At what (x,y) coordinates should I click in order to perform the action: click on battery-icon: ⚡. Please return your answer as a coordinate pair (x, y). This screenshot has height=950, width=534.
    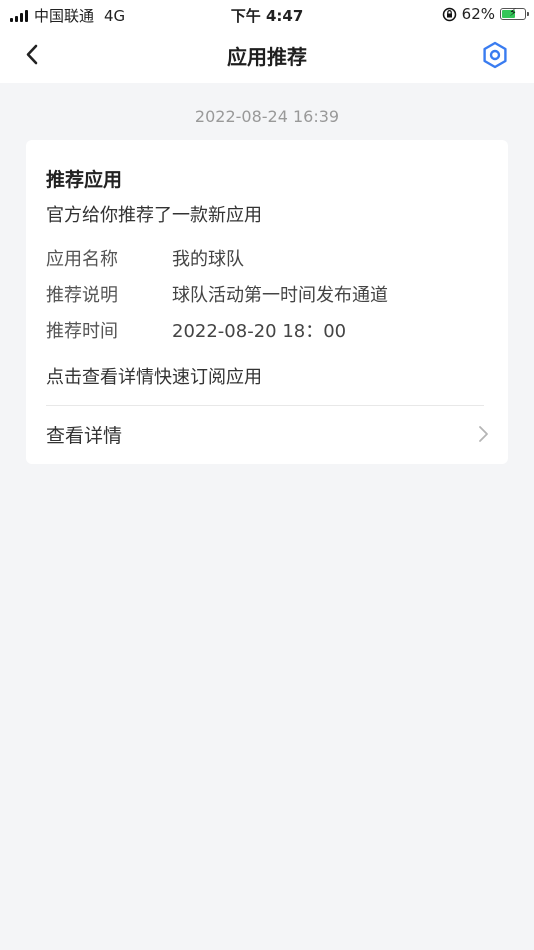
    Looking at the image, I should click on (514, 13).